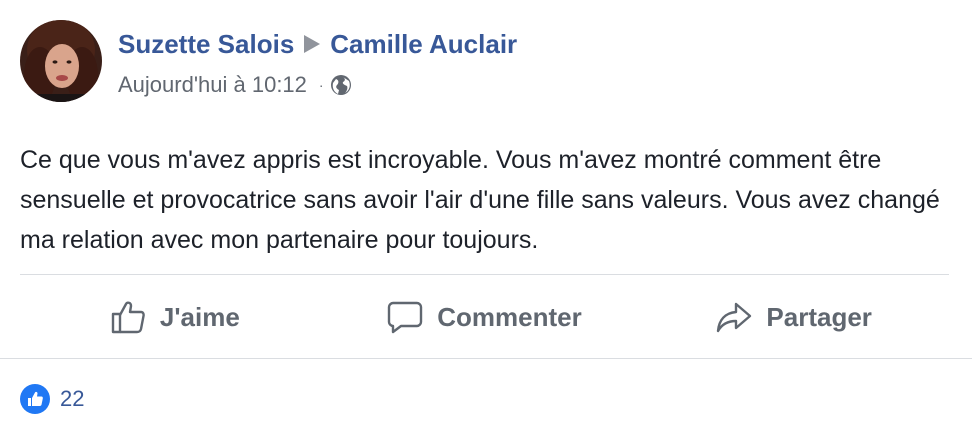 The image size is (972, 434). I want to click on like-button: J'aime, so click(175, 317).